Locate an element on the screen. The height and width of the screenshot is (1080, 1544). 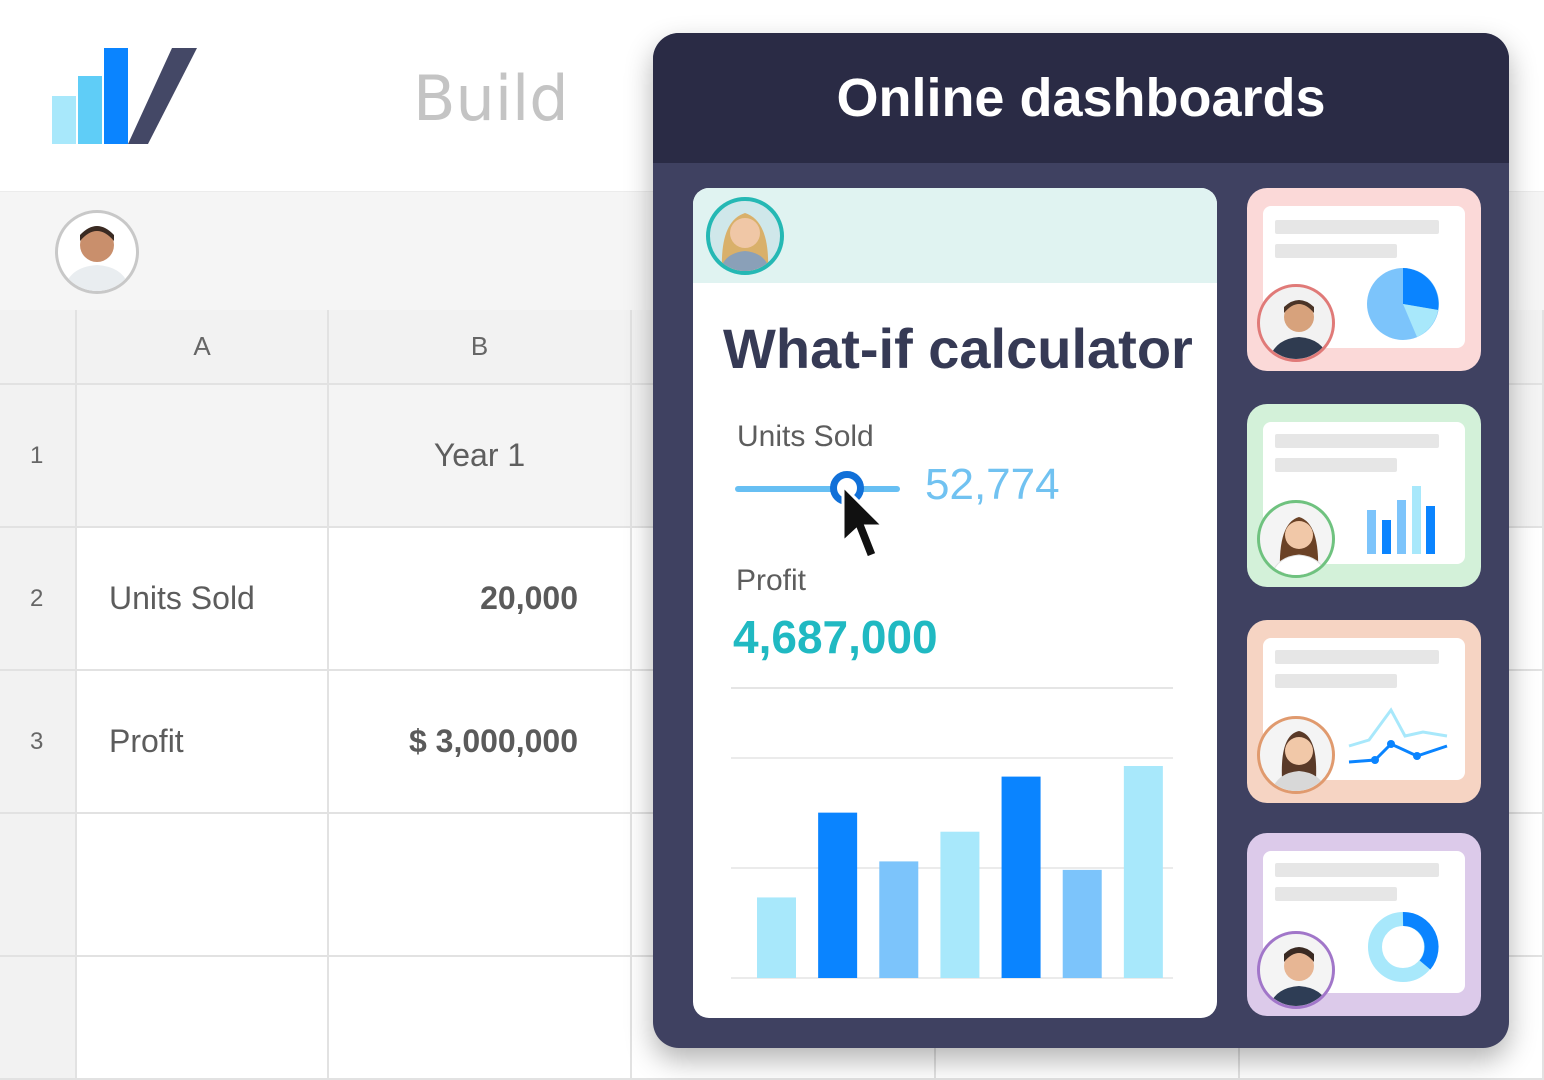
logo-check is located at coordinates (162, 96).